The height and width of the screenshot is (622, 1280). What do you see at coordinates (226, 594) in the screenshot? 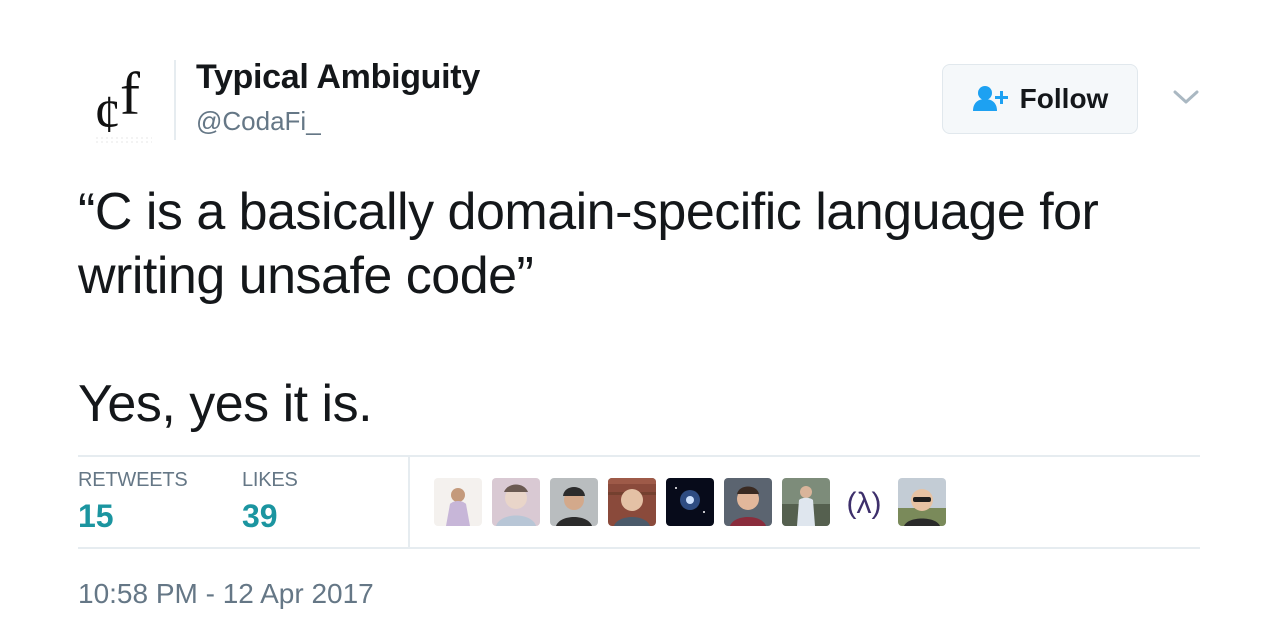
I see `tweet-timestamp: 10:58 PM - 12 Apr 2017` at bounding box center [226, 594].